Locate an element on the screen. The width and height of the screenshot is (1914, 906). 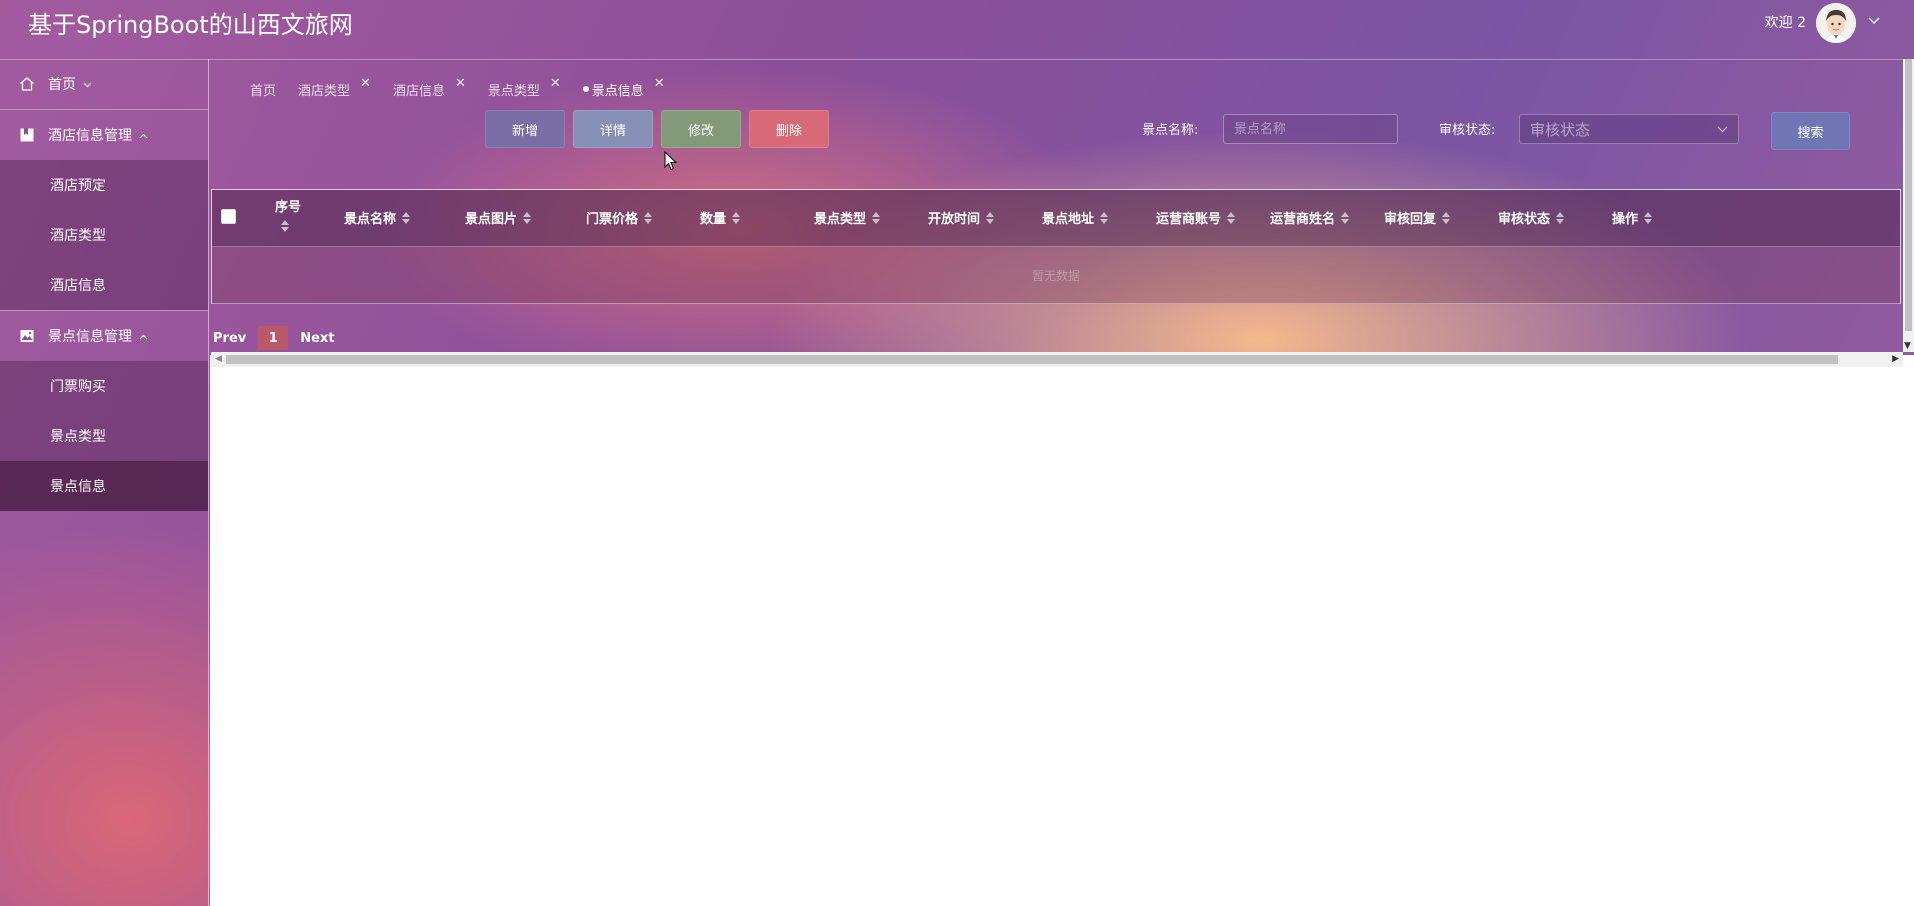
column-header-scenic-name: 景点名称 is located at coordinates (377, 217).